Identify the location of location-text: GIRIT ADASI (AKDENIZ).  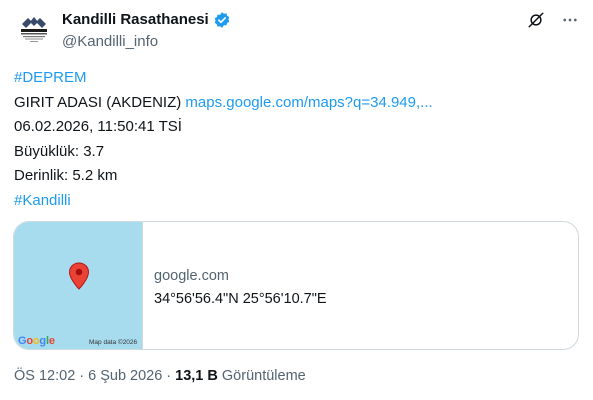
(100, 102).